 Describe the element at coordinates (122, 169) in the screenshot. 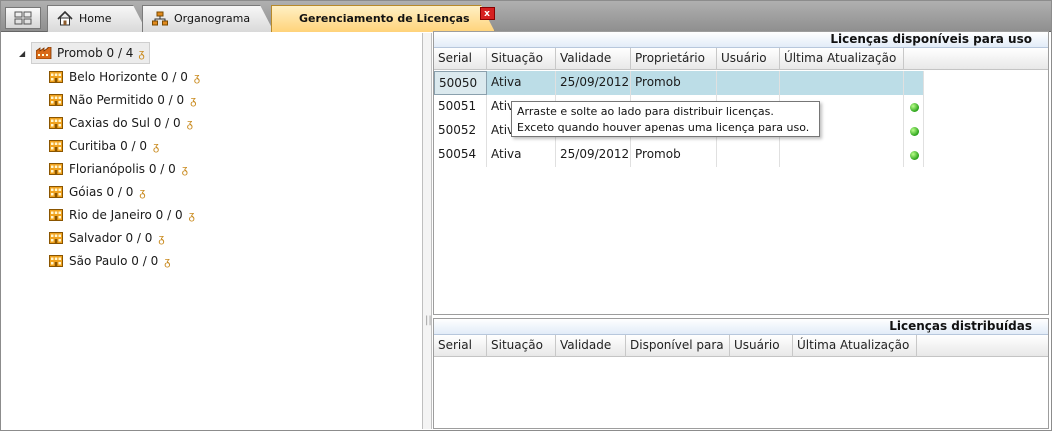

I see `tree-node-label: Florianópolis 0 / 0` at that location.